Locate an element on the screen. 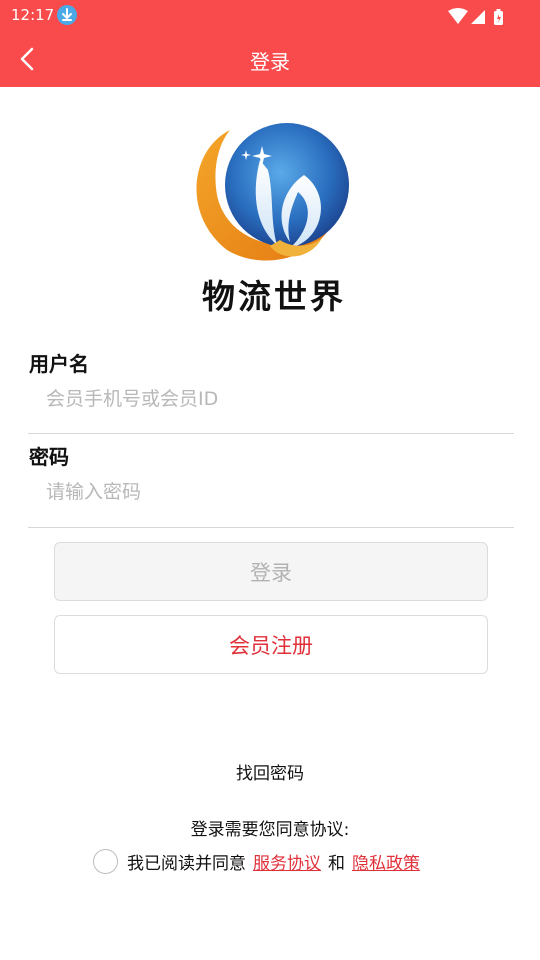  agreement-row: 我已阅读并同意 服务协议 和 隐私政策 is located at coordinates (256, 861).